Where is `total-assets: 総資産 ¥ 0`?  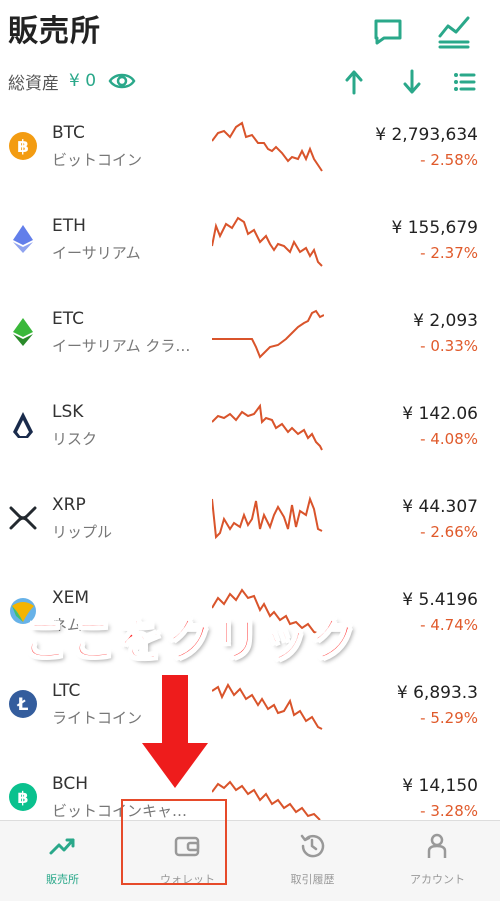
total-assets: 総資産 ¥ 0 is located at coordinates (72, 81).